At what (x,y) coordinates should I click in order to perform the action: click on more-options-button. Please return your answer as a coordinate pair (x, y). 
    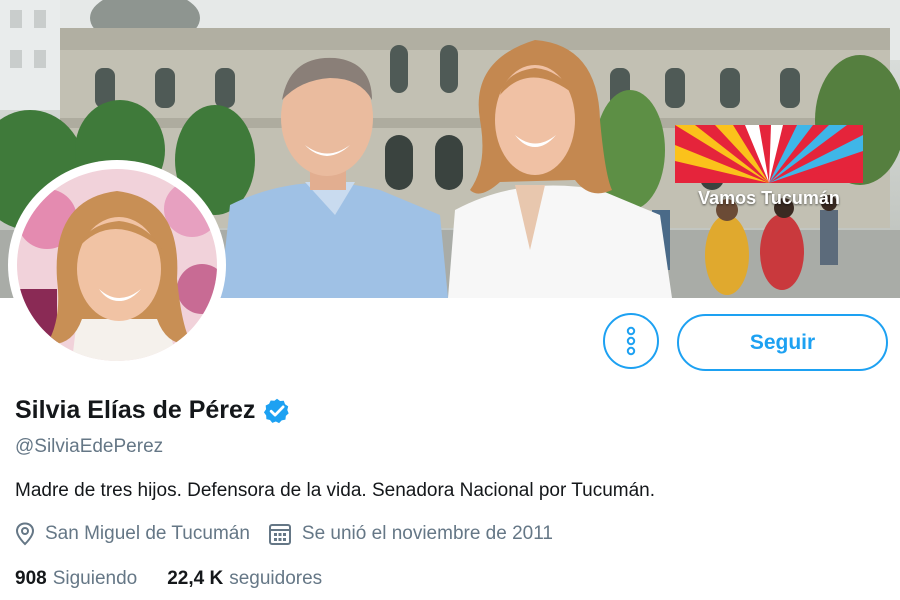
    Looking at the image, I should click on (631, 341).